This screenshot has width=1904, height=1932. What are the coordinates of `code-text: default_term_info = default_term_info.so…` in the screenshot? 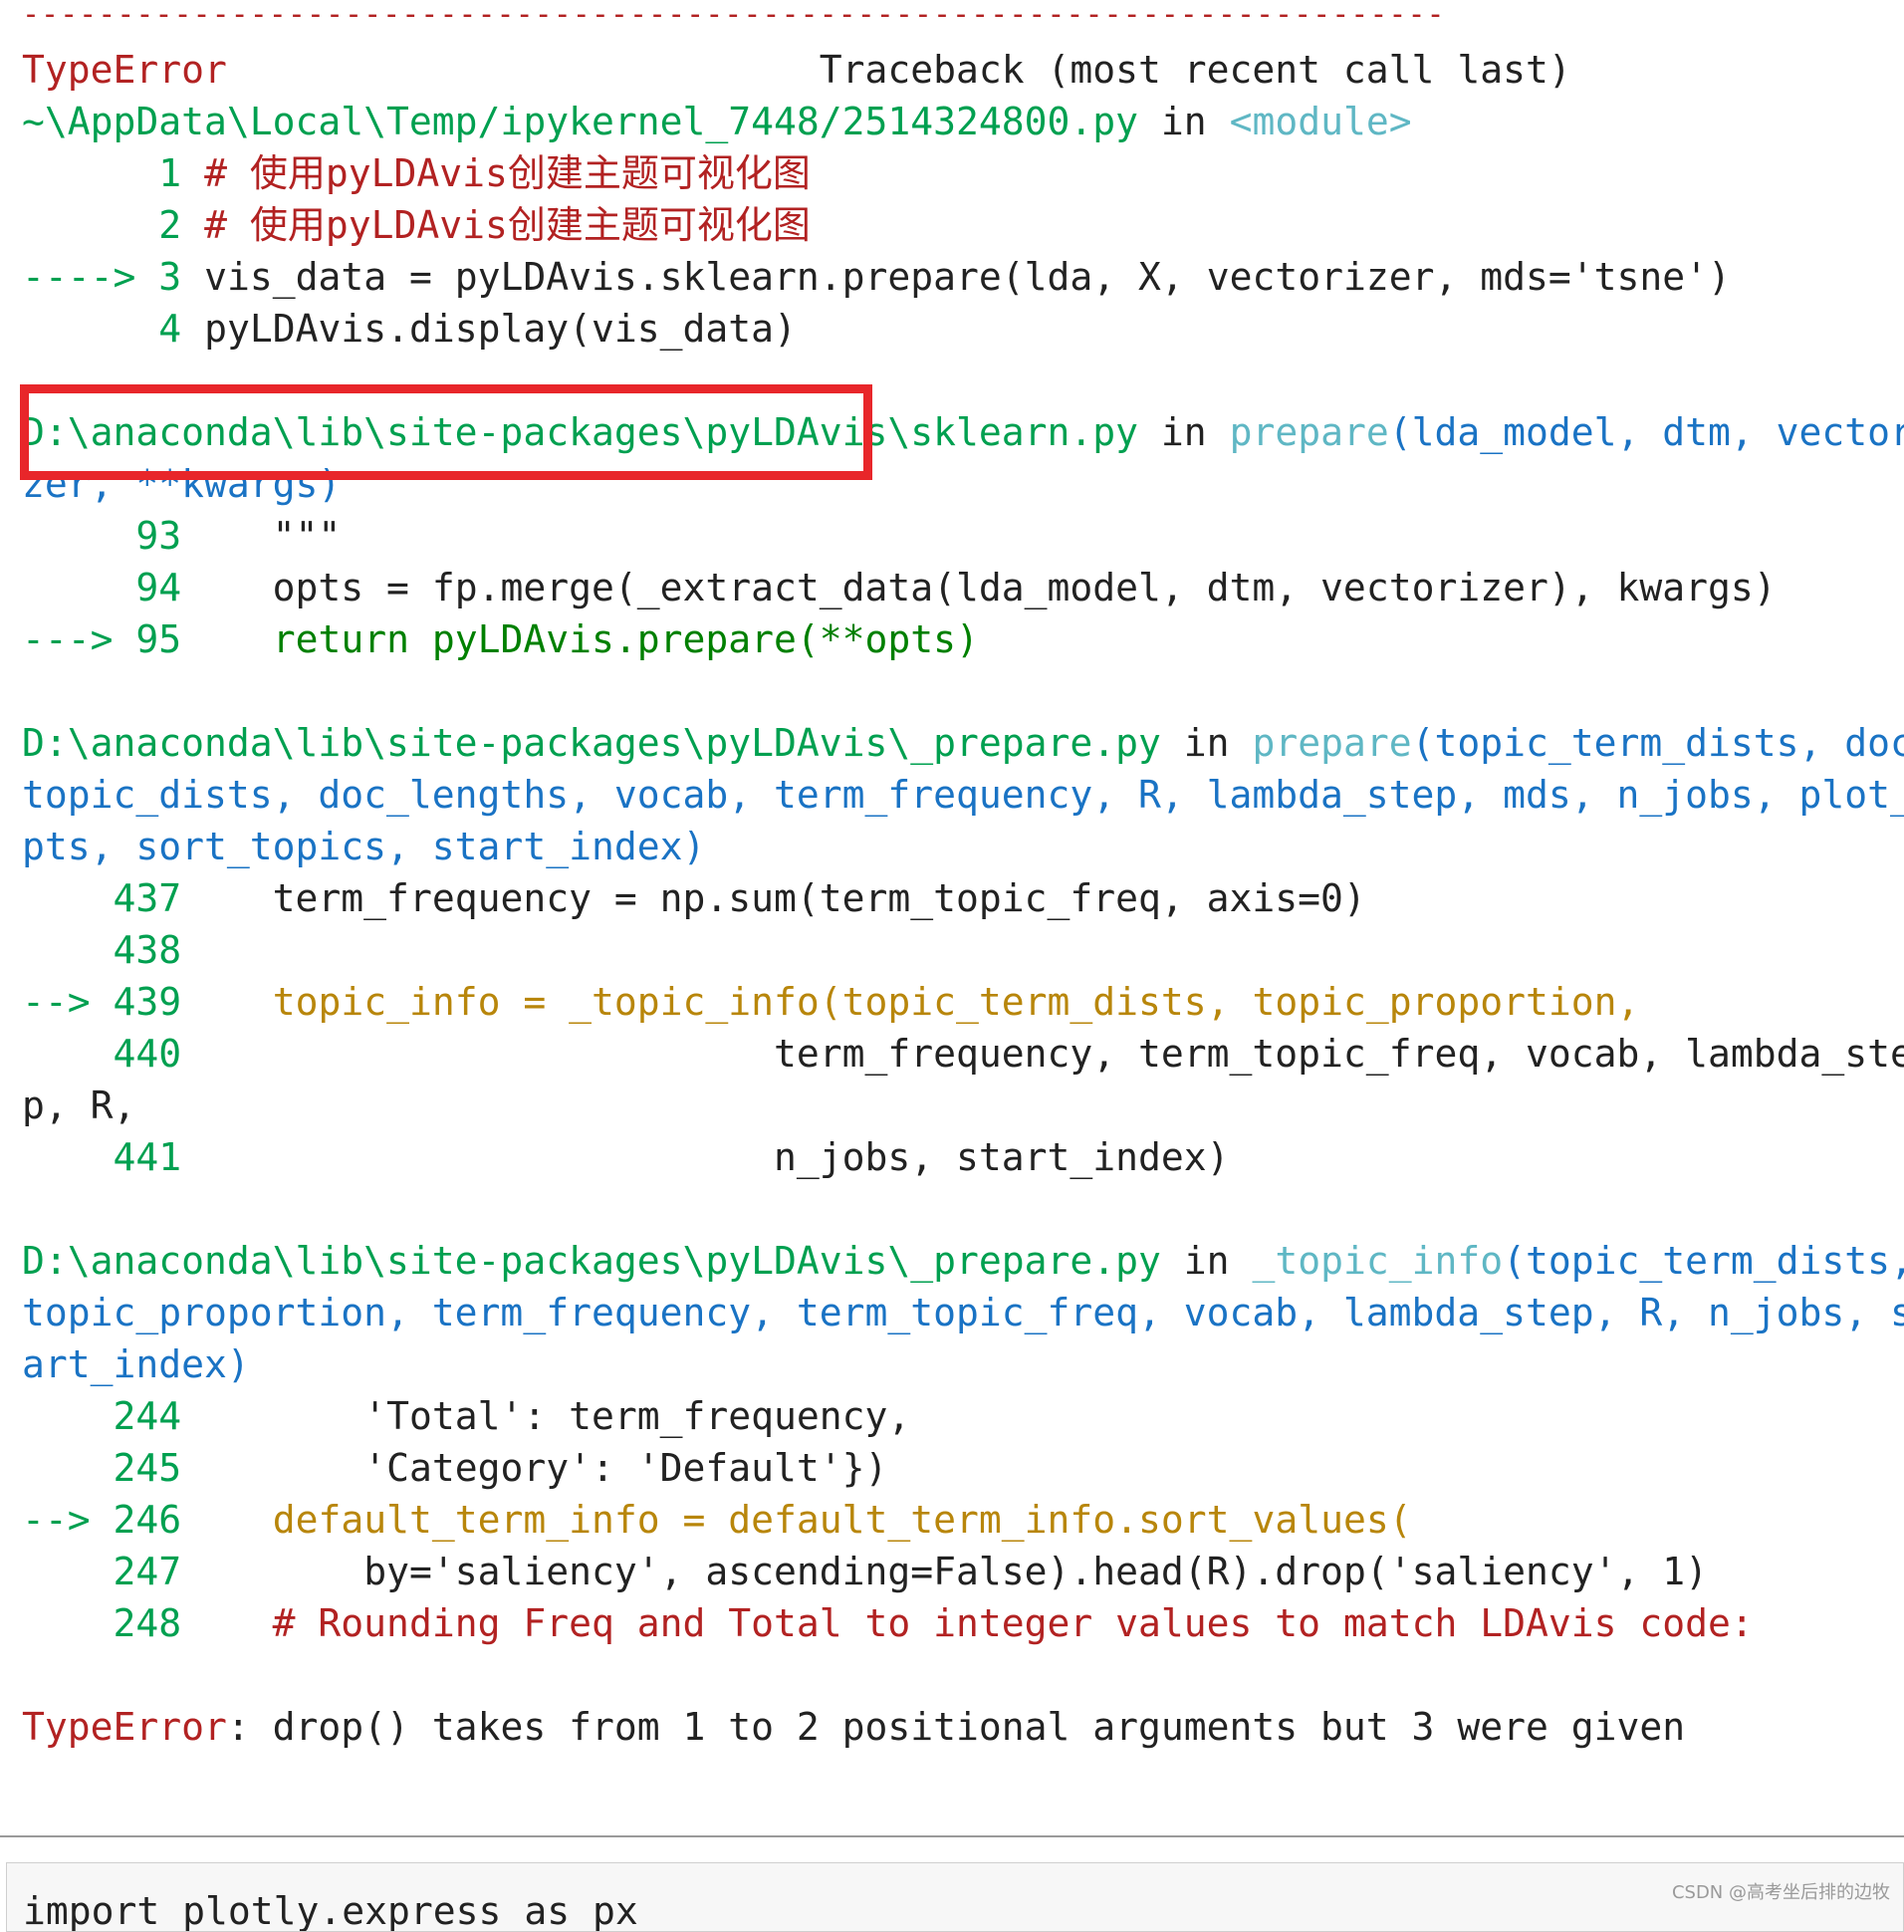 It's located at (842, 1520).